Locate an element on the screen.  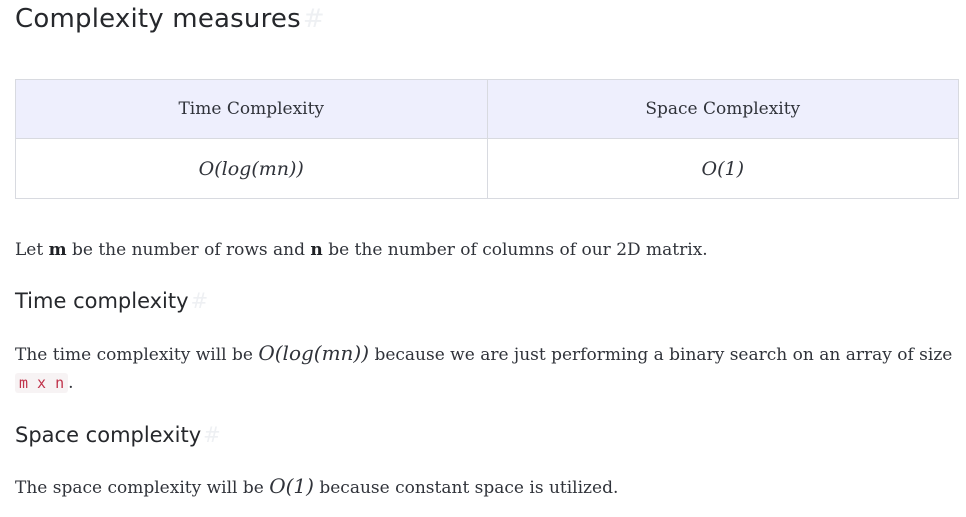
intro-text-1: Let is located at coordinates (32, 250).